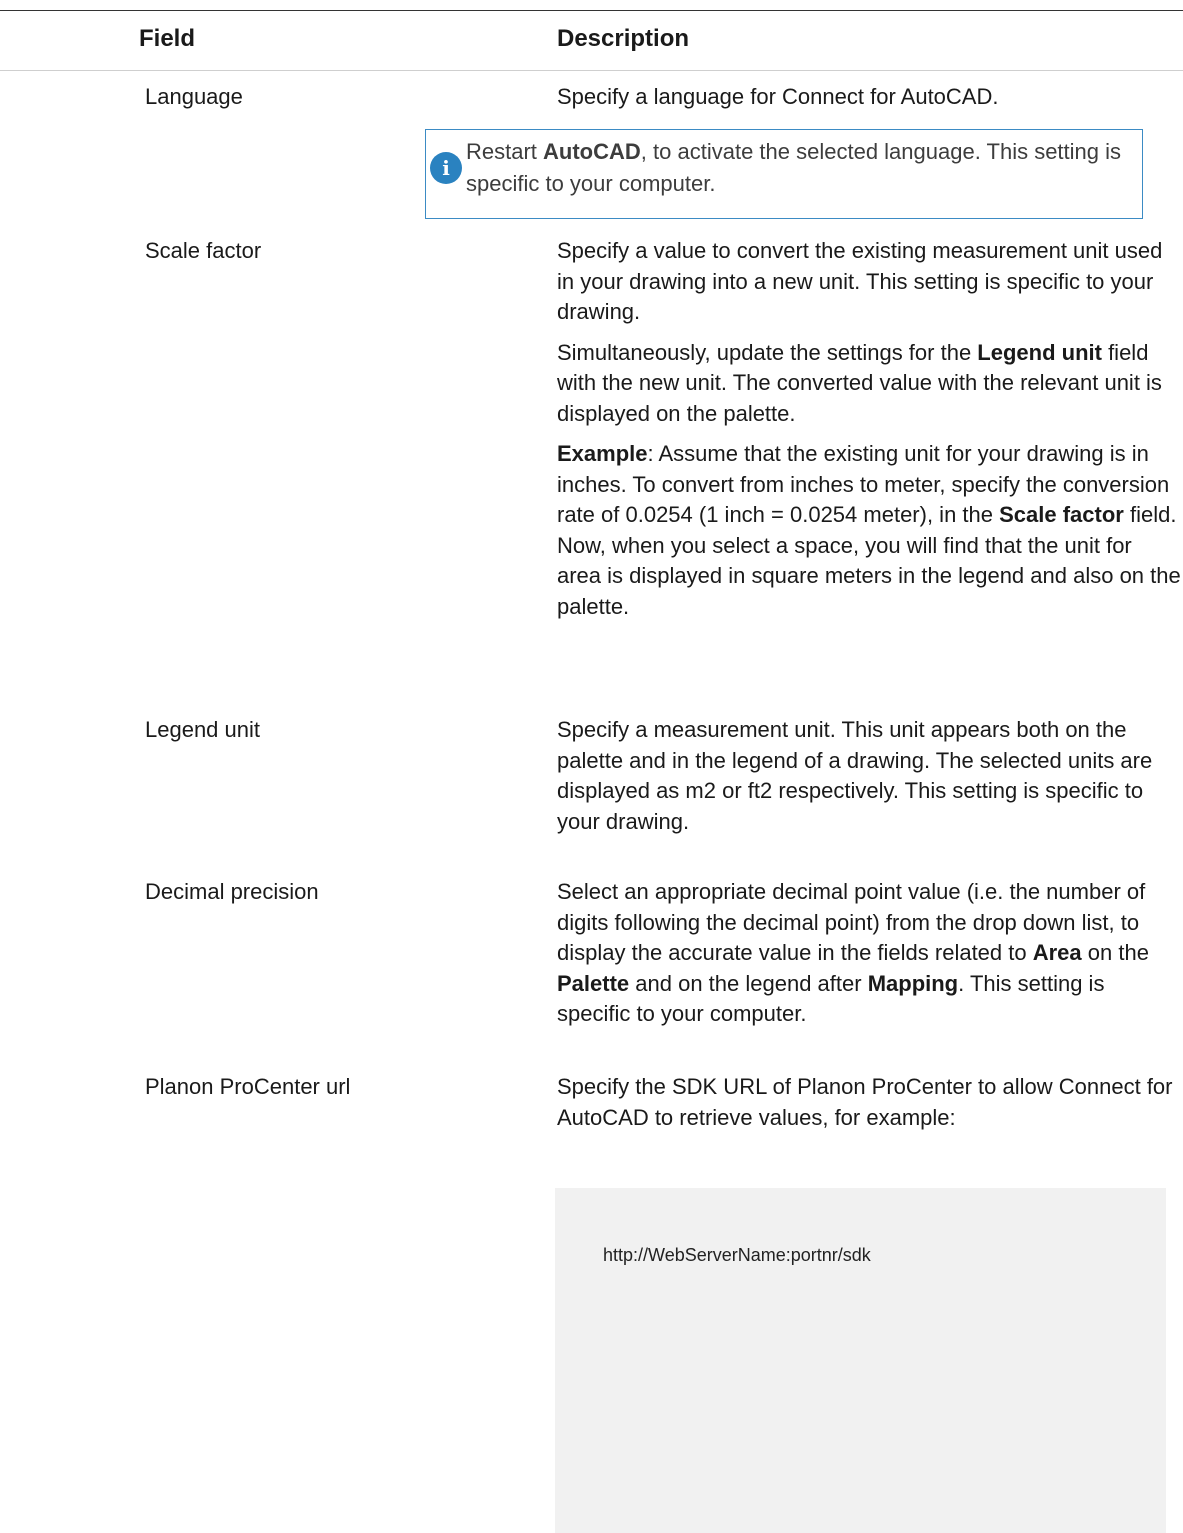 Image resolution: width=1183 pixels, height=1533 pixels. Describe the element at coordinates (202, 729) in the screenshot. I see `field-legend-unit: Legend unit` at that location.